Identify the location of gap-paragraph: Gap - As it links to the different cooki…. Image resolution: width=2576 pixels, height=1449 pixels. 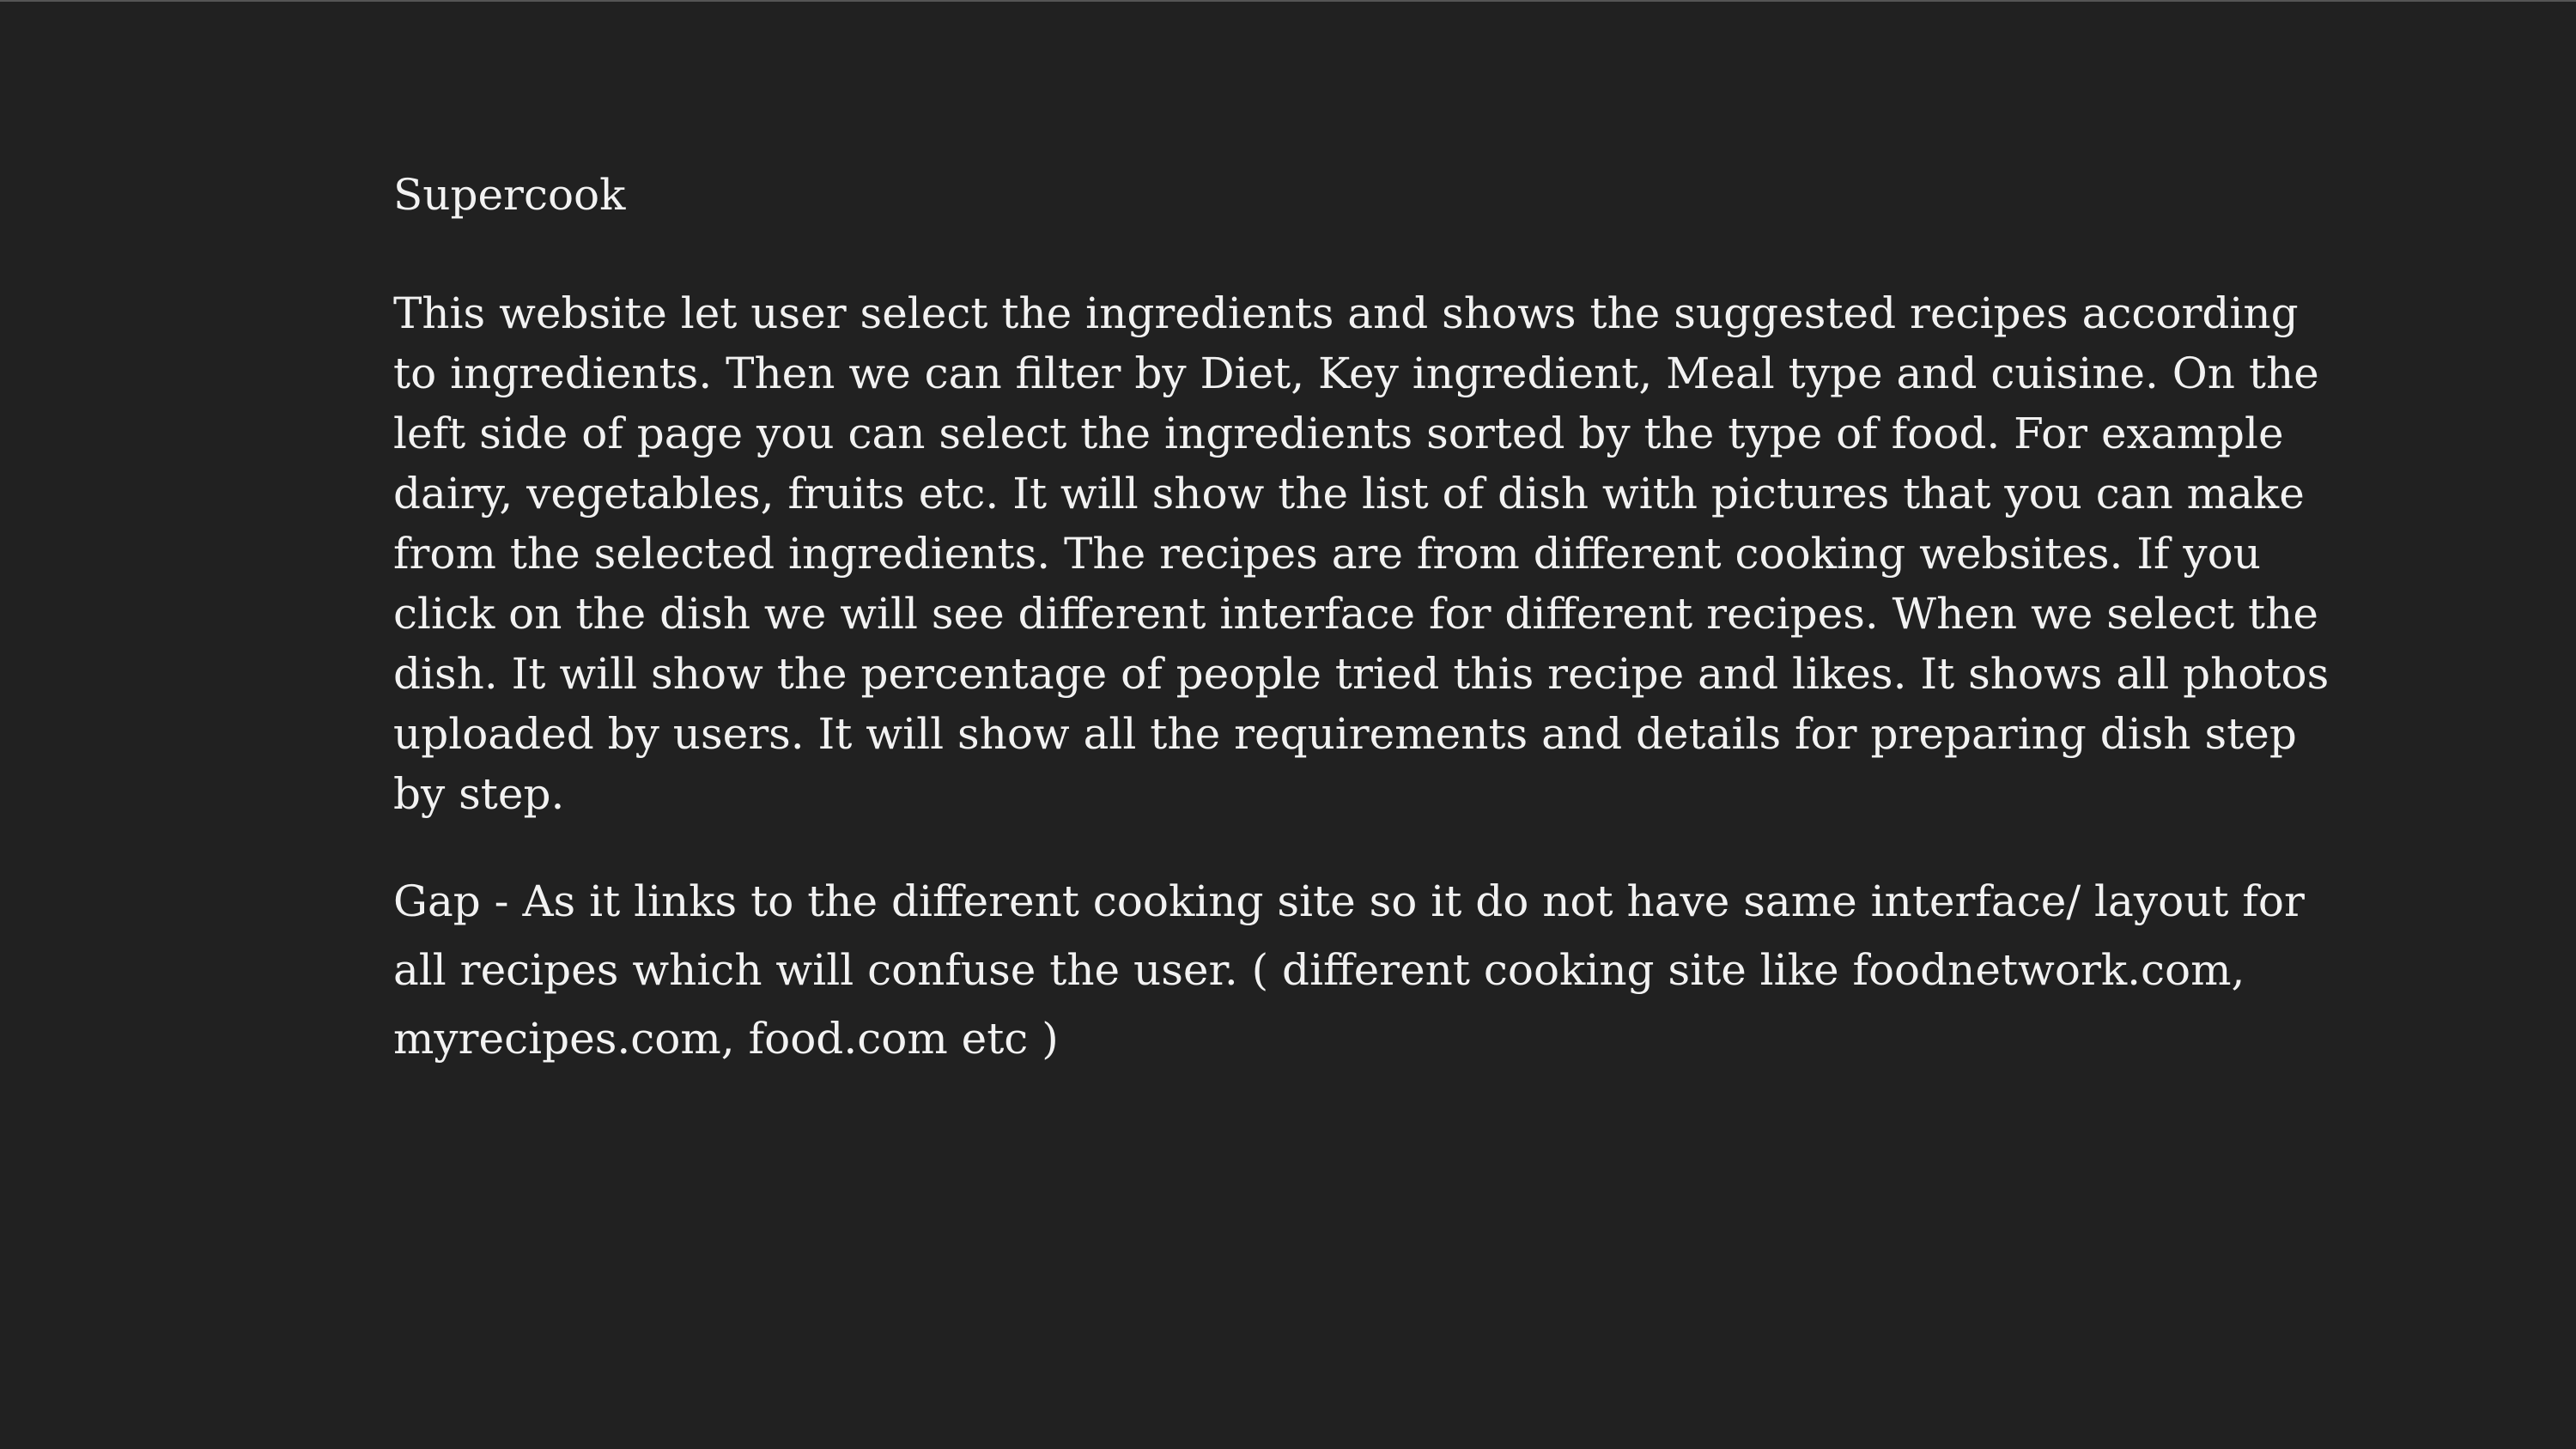
(1349, 970).